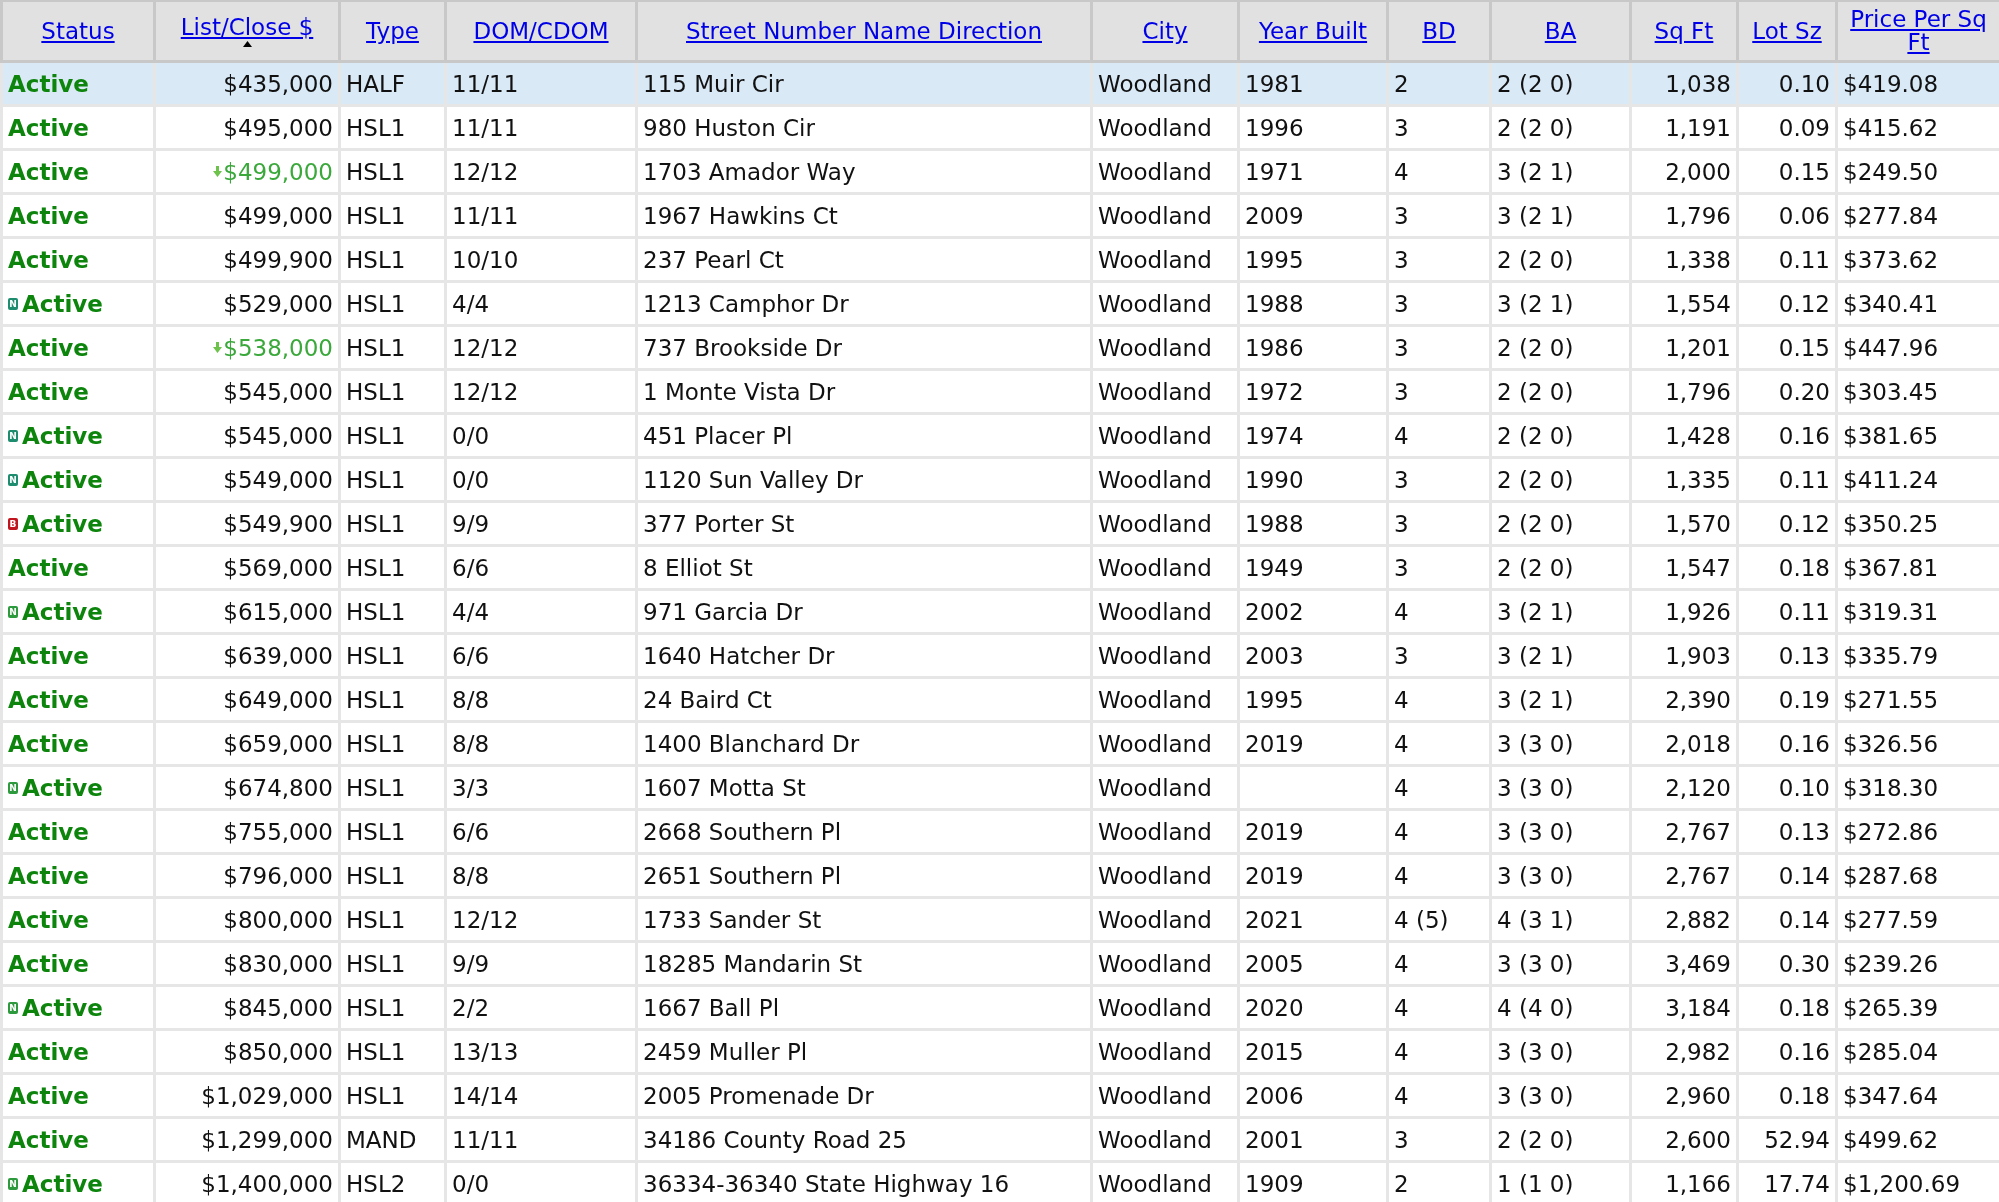  I want to click on table-cell: 2019, so click(1313, 831).